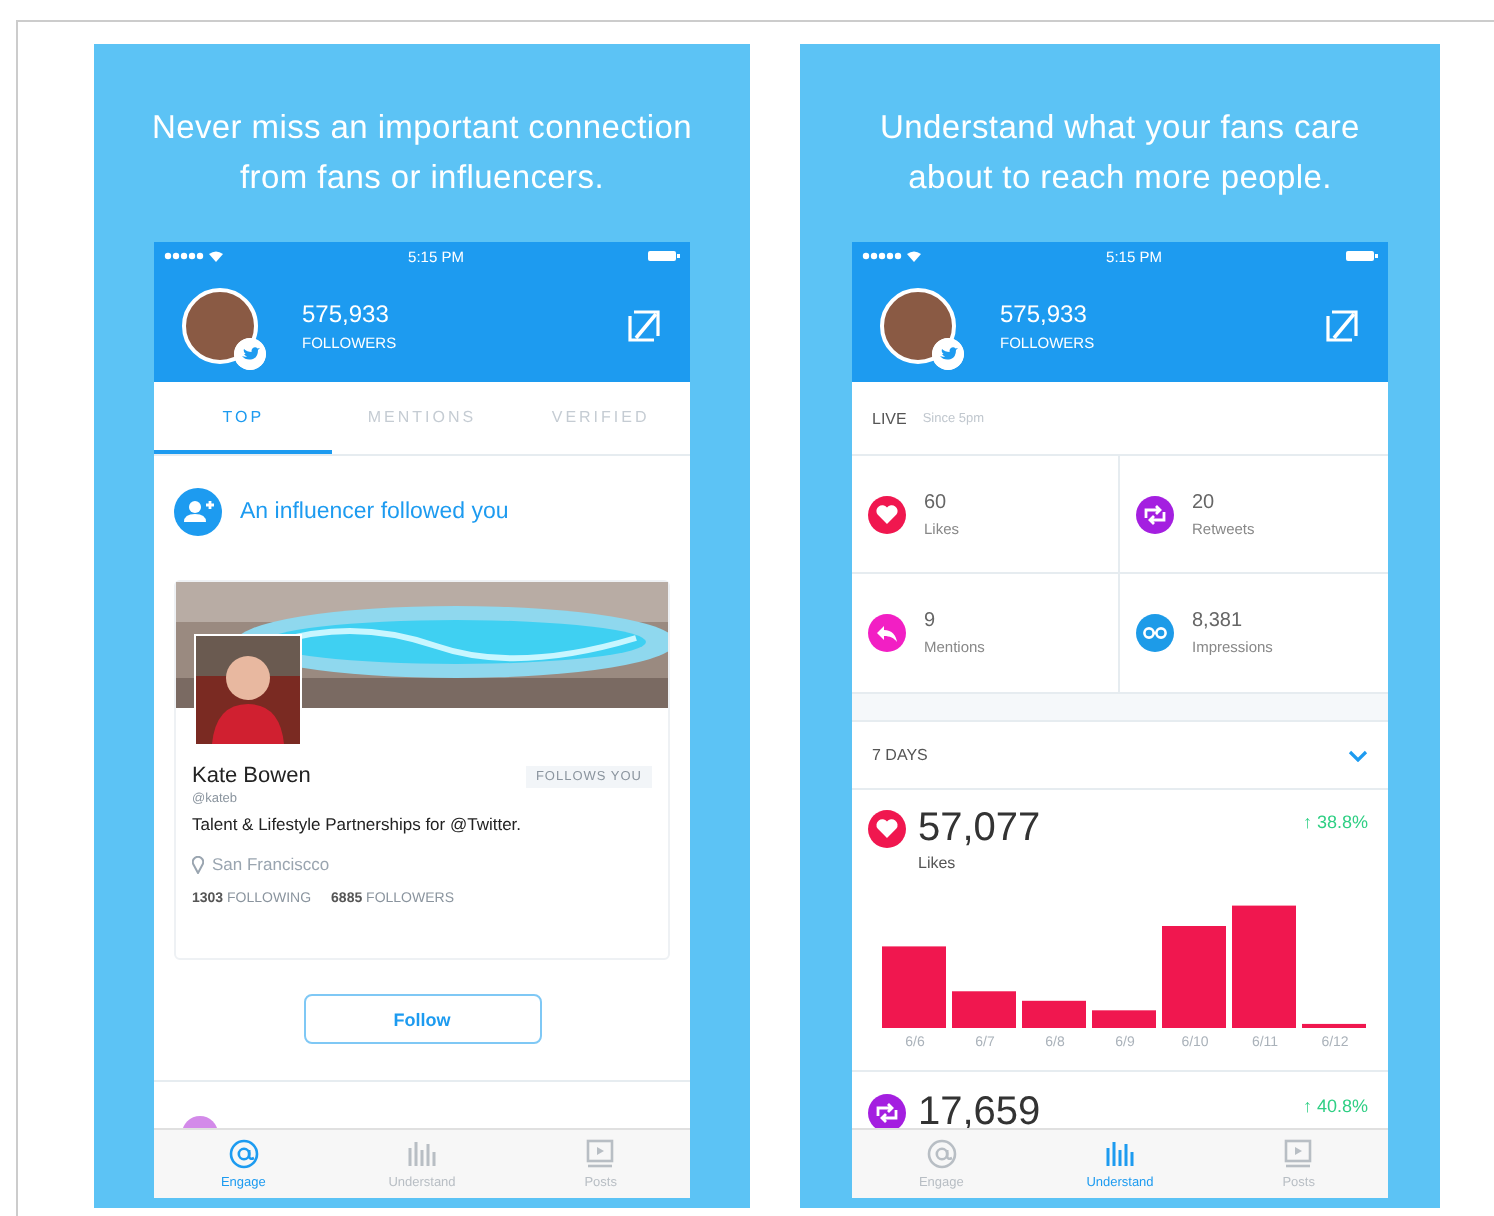 The width and height of the screenshot is (1494, 1216). What do you see at coordinates (421, 154) in the screenshot?
I see `caption: Never miss an important connection from fans or influencers.` at bounding box center [421, 154].